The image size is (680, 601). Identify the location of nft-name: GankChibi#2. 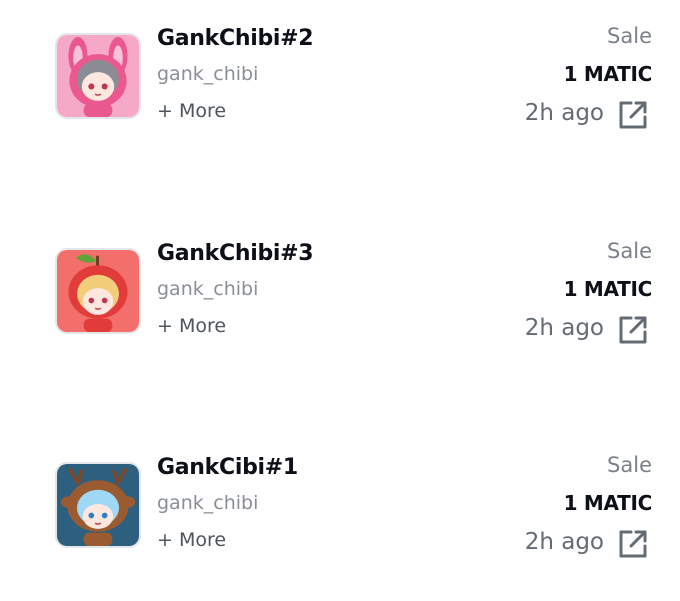
(235, 38).